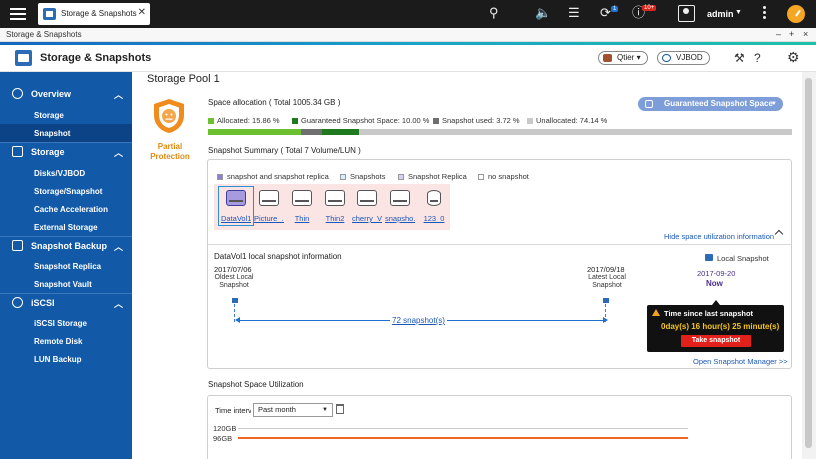  What do you see at coordinates (605, 320) in the screenshot?
I see `arrow-right-icon` at bounding box center [605, 320].